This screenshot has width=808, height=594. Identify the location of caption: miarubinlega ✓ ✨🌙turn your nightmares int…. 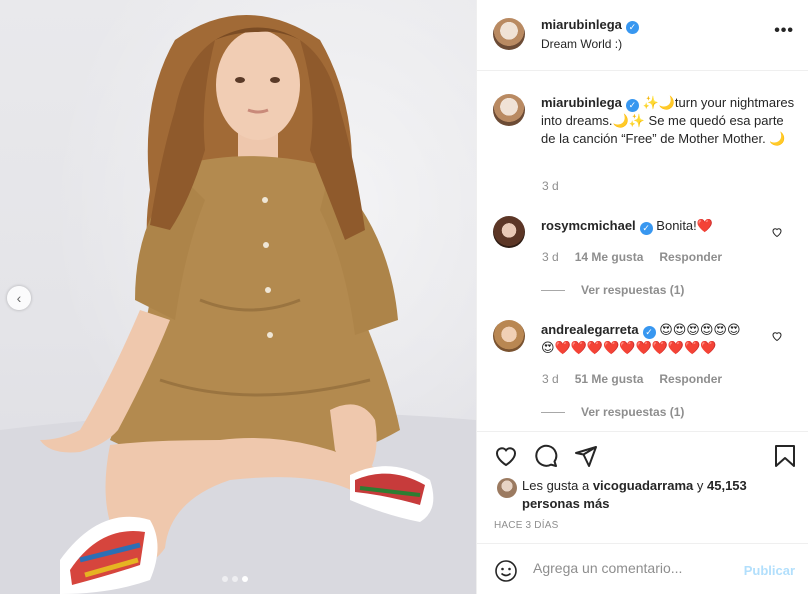
(671, 121).